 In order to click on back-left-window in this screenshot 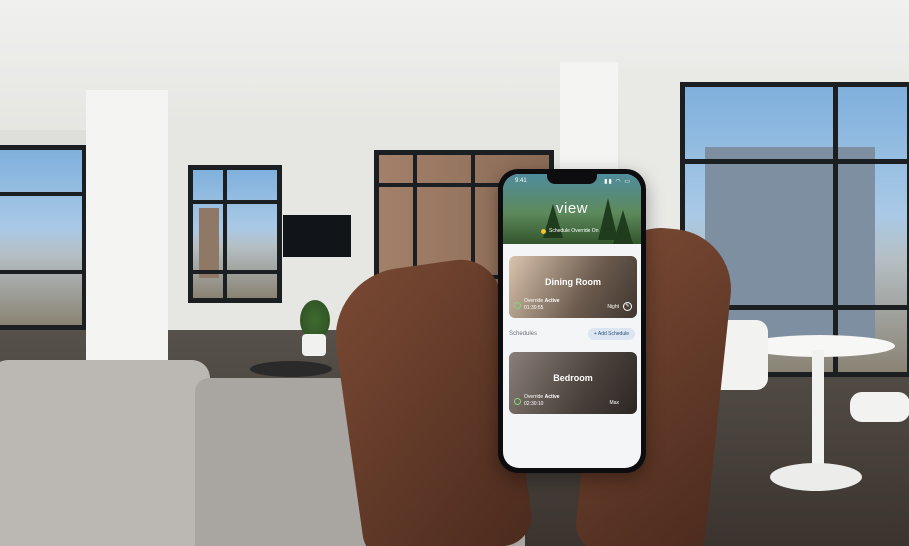, I will do `click(235, 234)`.